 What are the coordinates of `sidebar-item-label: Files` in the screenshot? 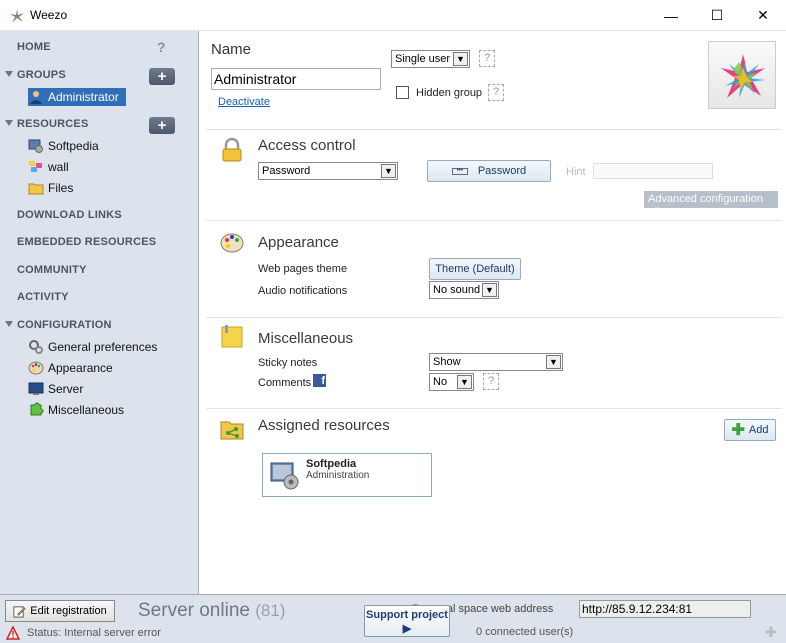 It's located at (61, 188).